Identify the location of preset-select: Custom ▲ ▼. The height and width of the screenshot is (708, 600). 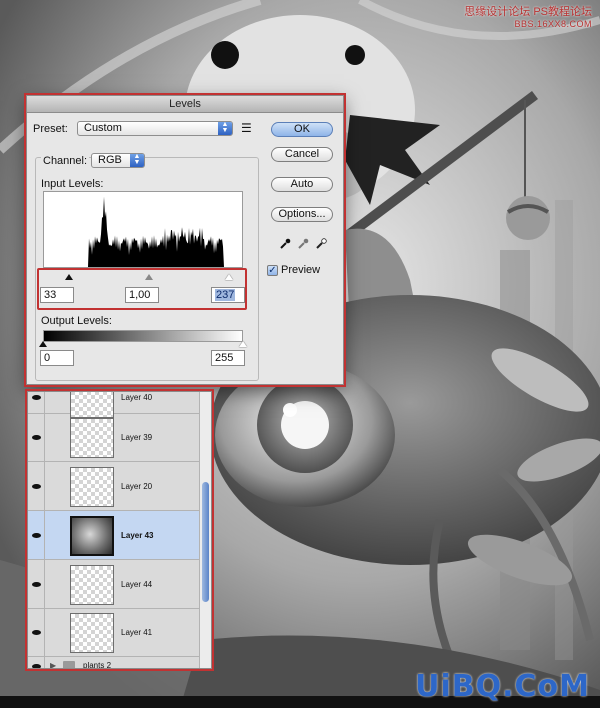
(155, 128).